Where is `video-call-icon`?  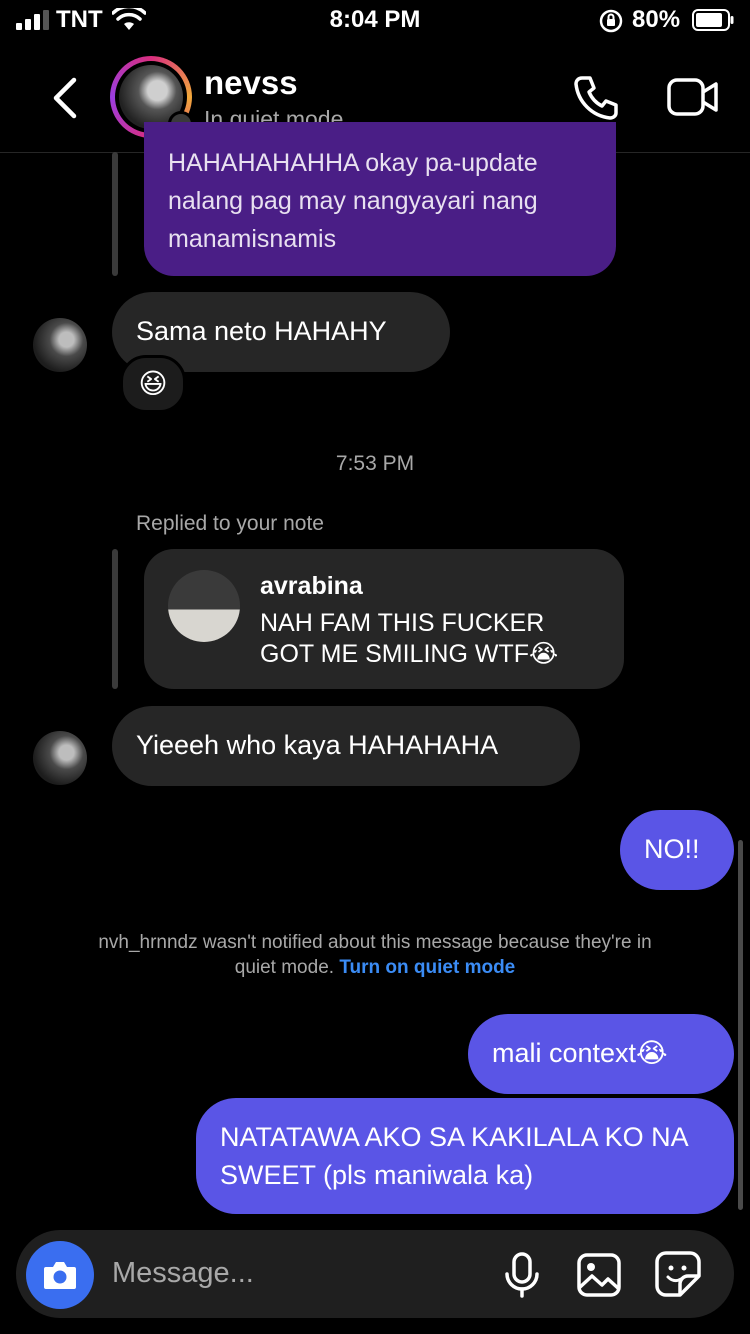 video-call-icon is located at coordinates (693, 97).